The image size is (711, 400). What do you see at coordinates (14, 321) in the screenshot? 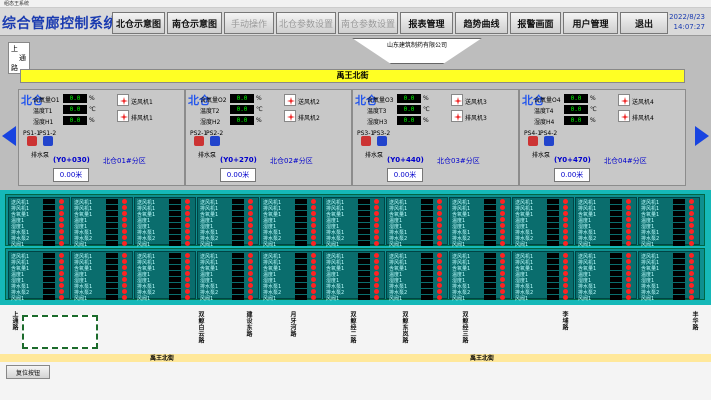
I see `road-label: 上通路` at bounding box center [14, 321].